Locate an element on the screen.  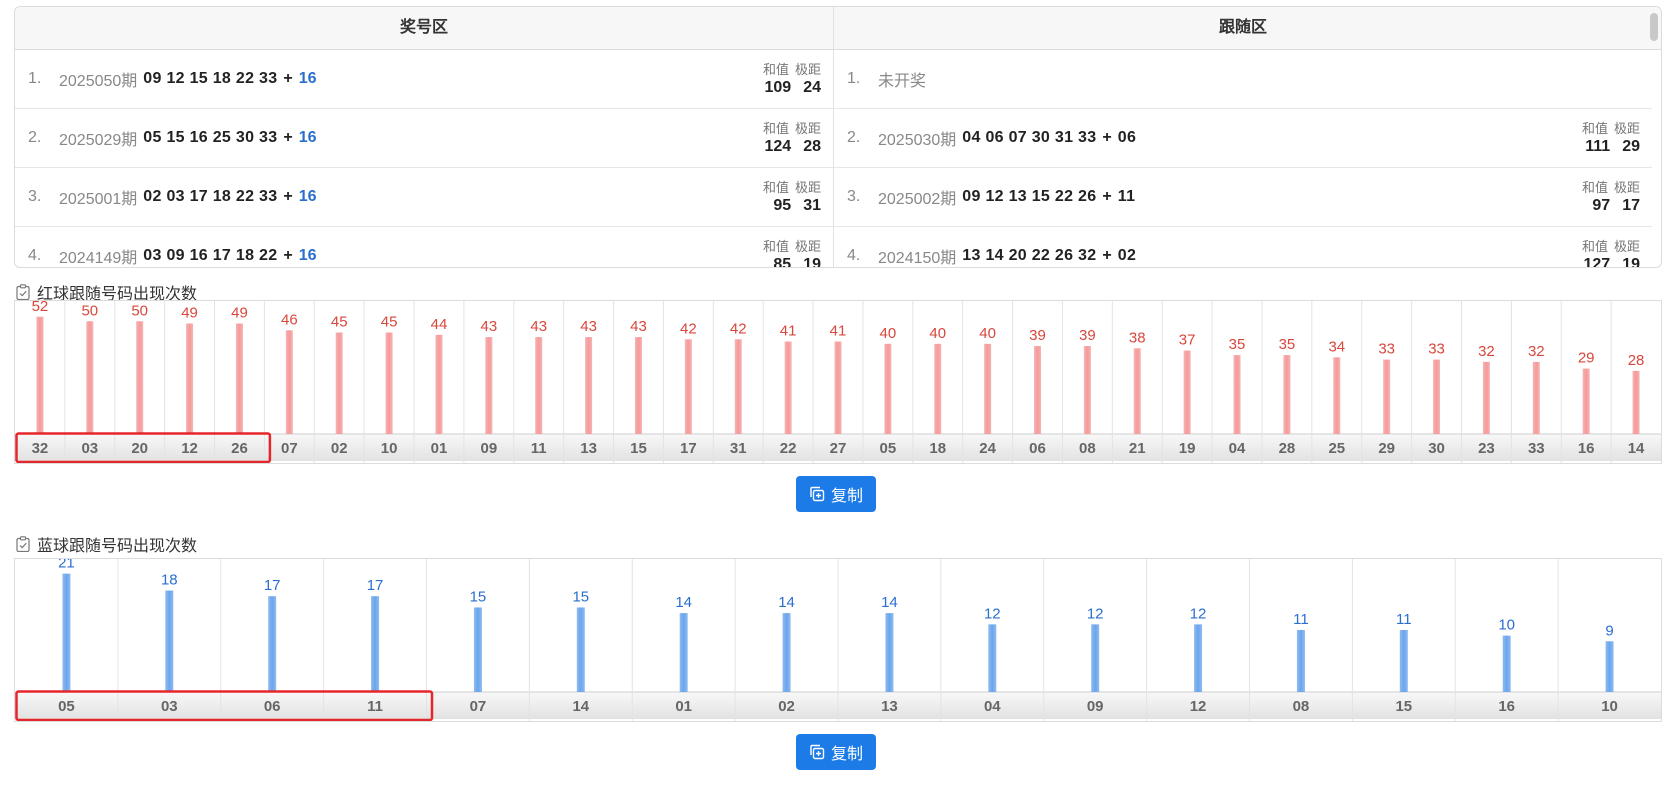
blue-tick-label: 12 is located at coordinates (1198, 706).